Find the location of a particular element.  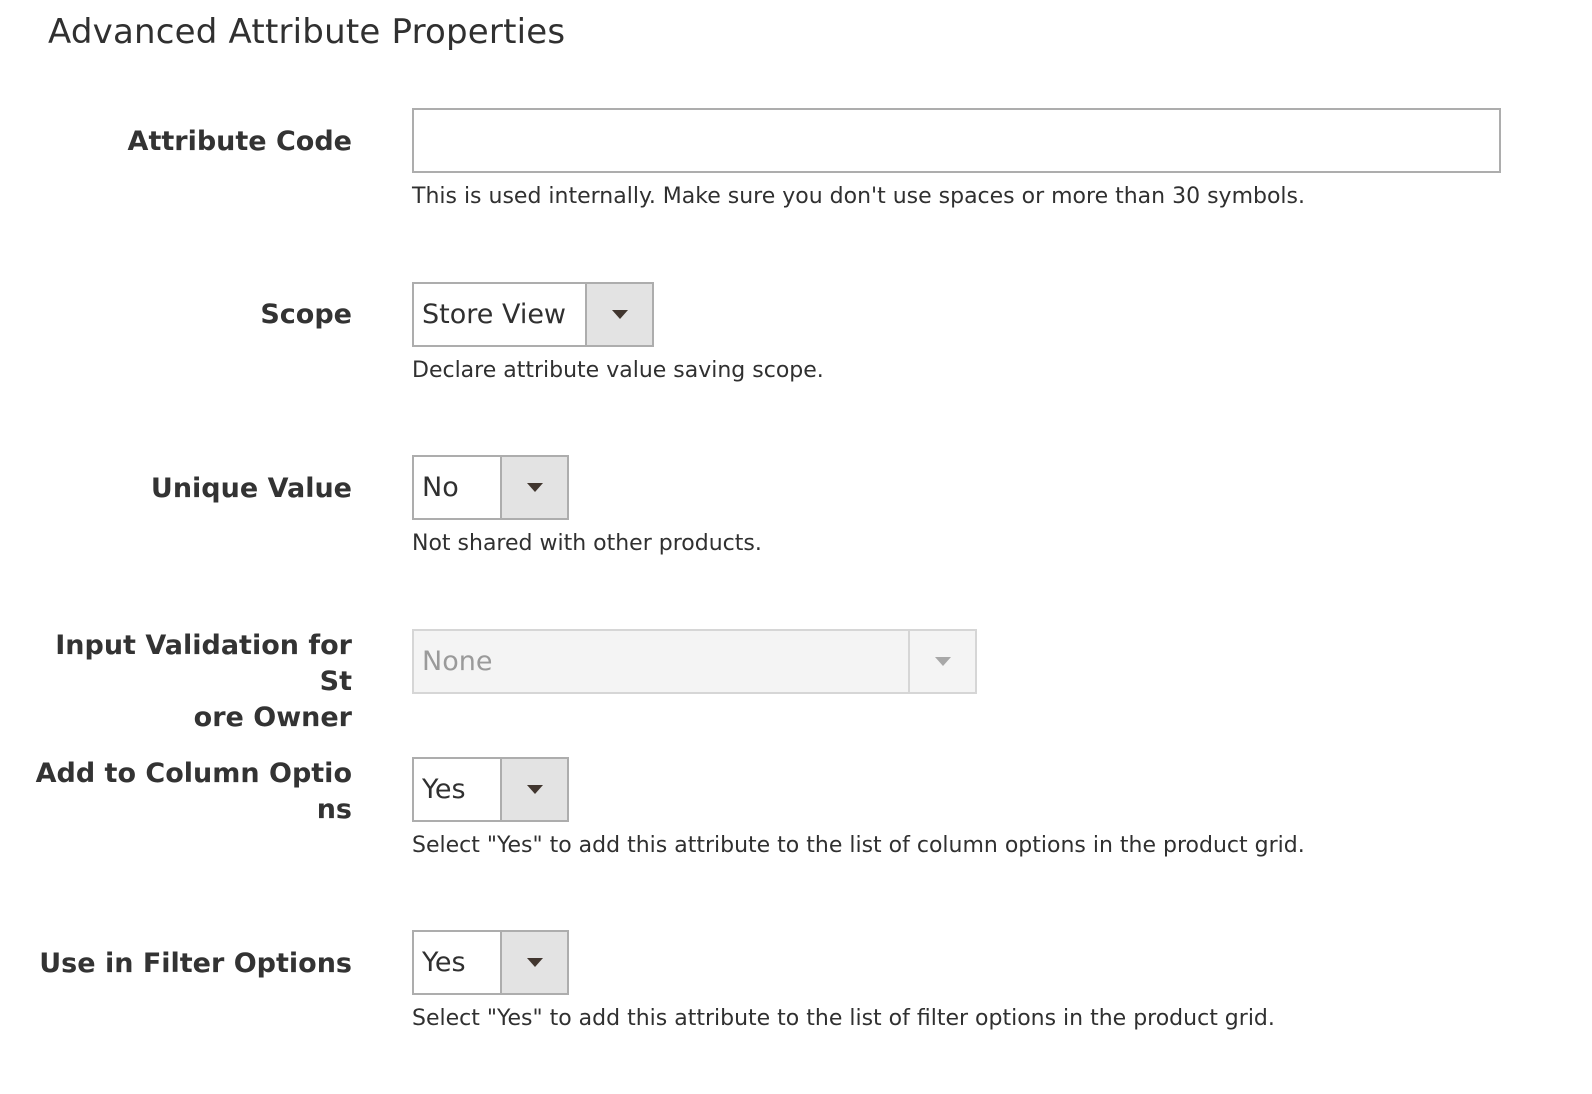

use-in-filter-options-select-value: Yes is located at coordinates (444, 962).